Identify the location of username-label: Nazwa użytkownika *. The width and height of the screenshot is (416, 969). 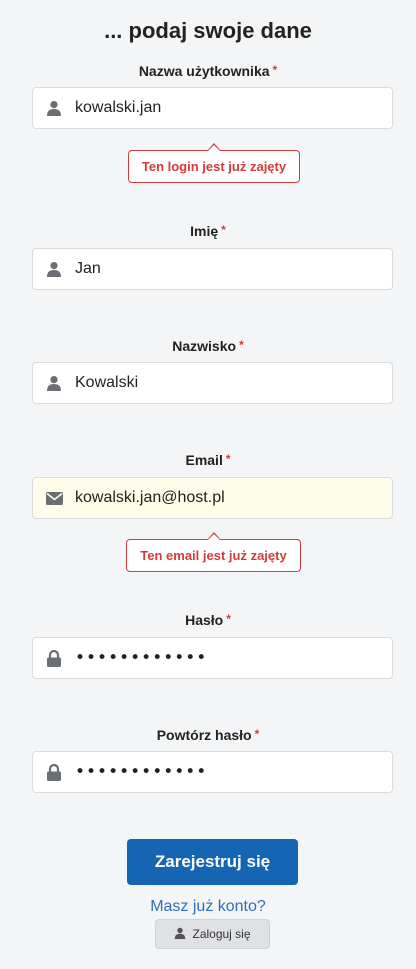
(208, 71).